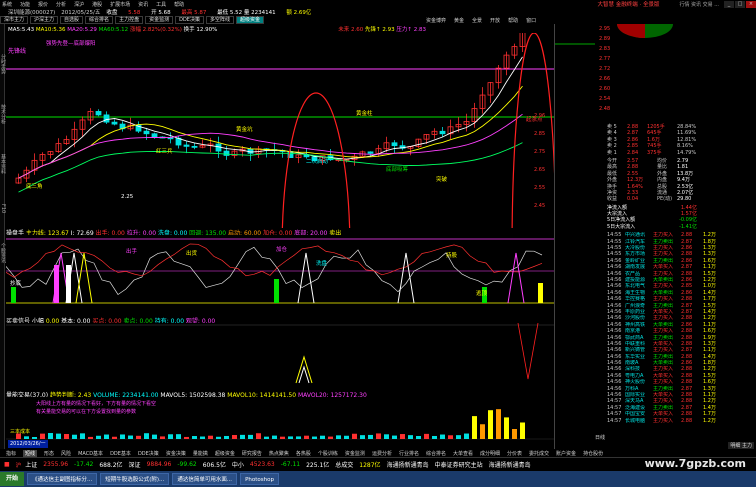 This screenshot has height=487, width=756. Describe the element at coordinates (436, 20) in the screenshot. I see `toolbar-link: 资金博弈` at that location.